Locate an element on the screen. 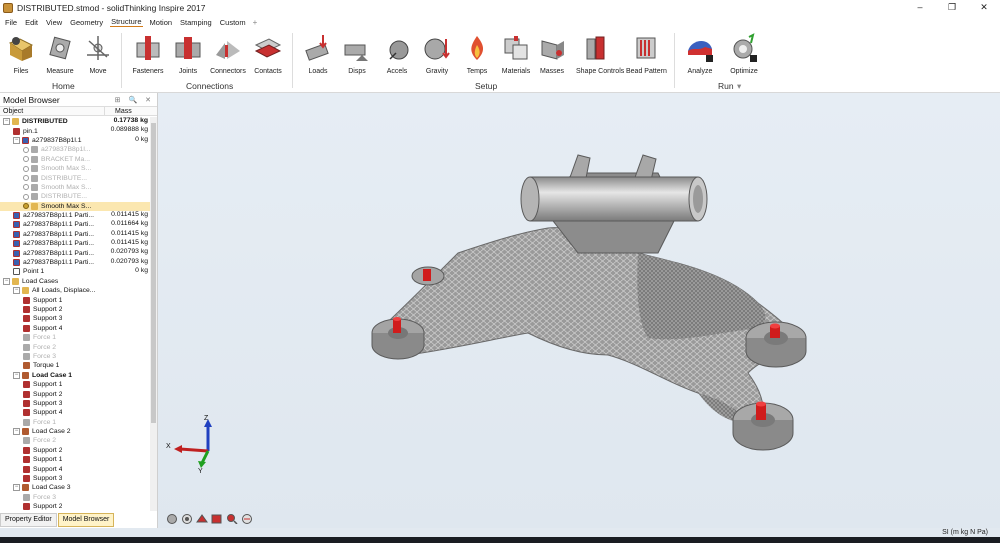 The image size is (1000, 543). contacts-button: Contacts is located at coordinates (268, 54).